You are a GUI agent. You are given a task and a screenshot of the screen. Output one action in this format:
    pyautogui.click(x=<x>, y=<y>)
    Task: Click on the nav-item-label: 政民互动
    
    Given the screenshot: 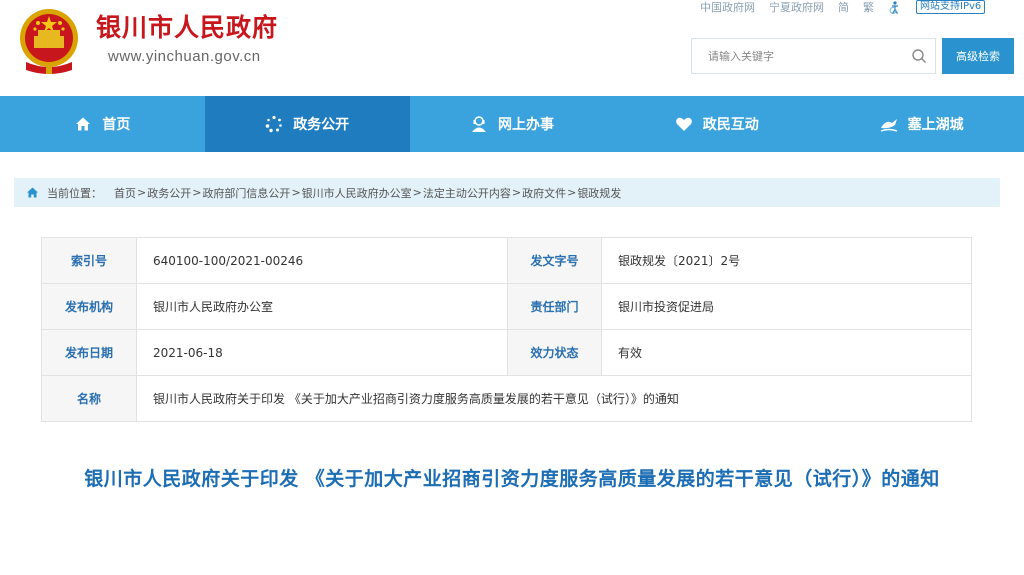 What is the action you would take?
    pyautogui.click(x=730, y=125)
    